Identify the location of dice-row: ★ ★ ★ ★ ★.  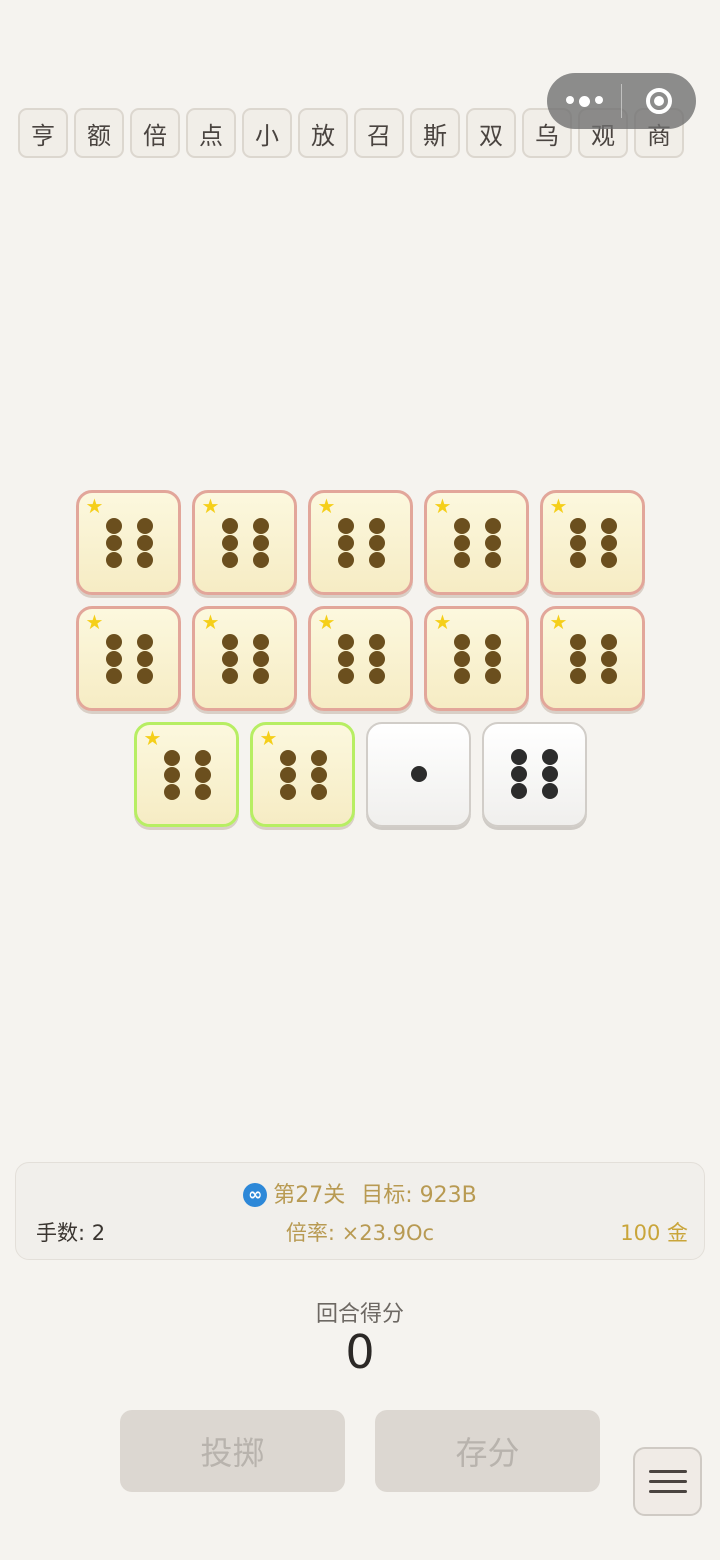
(360, 658).